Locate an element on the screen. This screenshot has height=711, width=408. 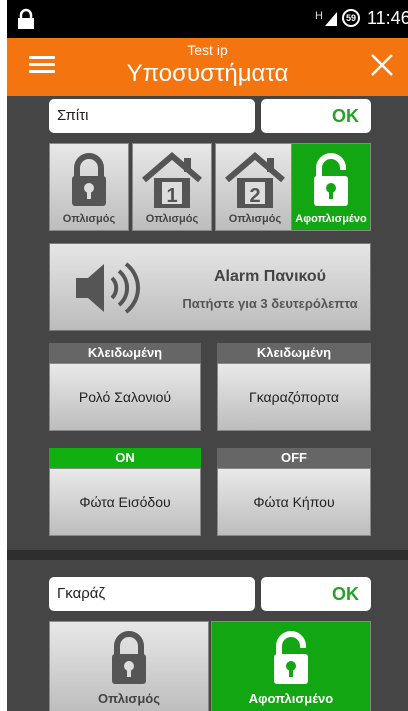
mode-button-arm-1: 1 Οπλισμός is located at coordinates (172, 187).